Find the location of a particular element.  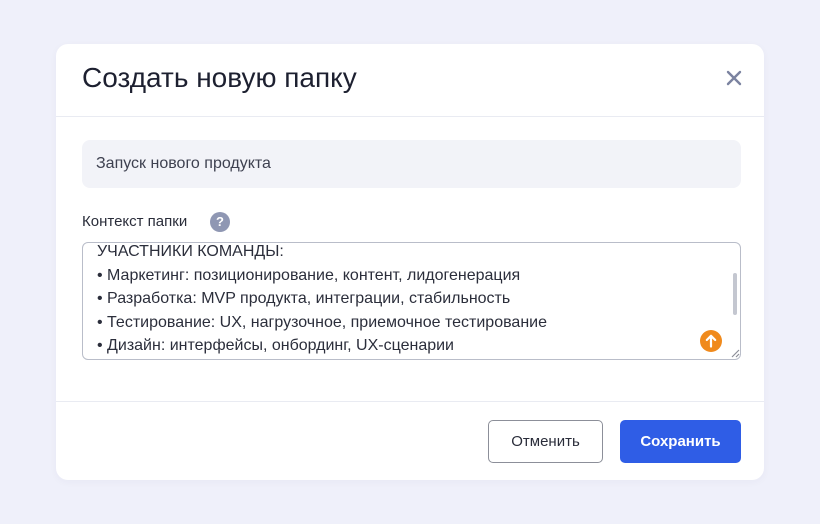

cancel-button: Отменить is located at coordinates (545, 441).